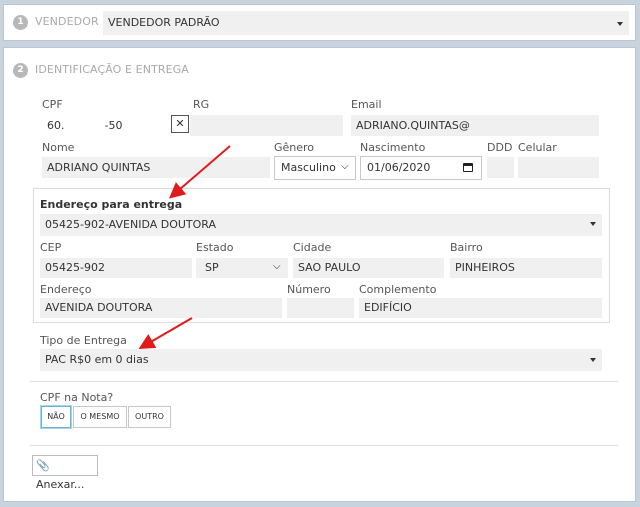 Image resolution: width=640 pixels, height=507 pixels. I want to click on annotation-arrow-tipo-entrega, so click(165, 333).